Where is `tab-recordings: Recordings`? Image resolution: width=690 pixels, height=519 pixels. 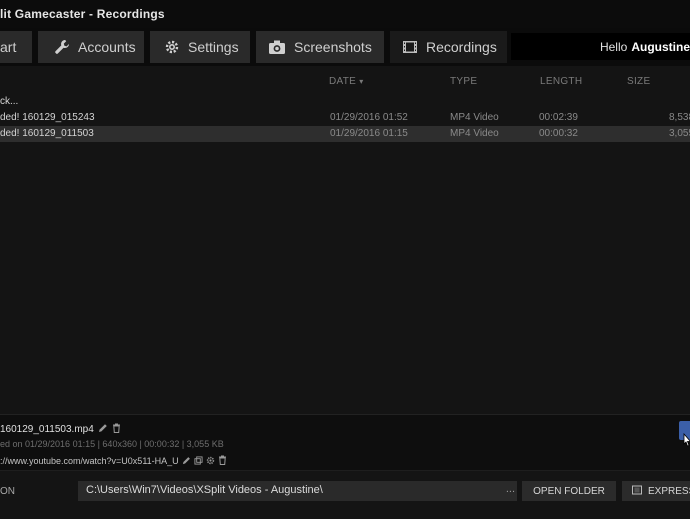
tab-recordings: Recordings is located at coordinates (448, 47).